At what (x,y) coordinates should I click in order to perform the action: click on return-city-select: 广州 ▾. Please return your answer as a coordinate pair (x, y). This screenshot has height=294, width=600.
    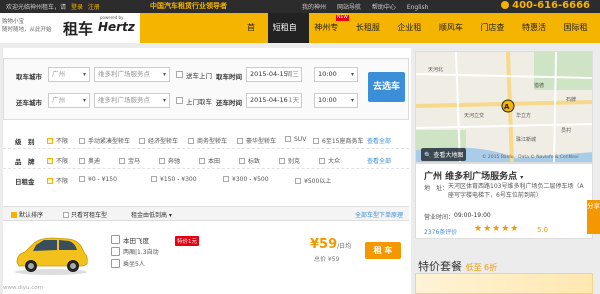
    Looking at the image, I should click on (69, 100).